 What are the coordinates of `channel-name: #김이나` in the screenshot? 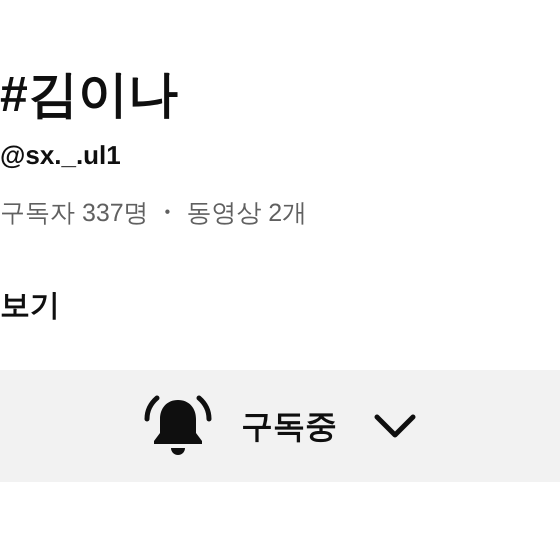 It's located at (89, 94).